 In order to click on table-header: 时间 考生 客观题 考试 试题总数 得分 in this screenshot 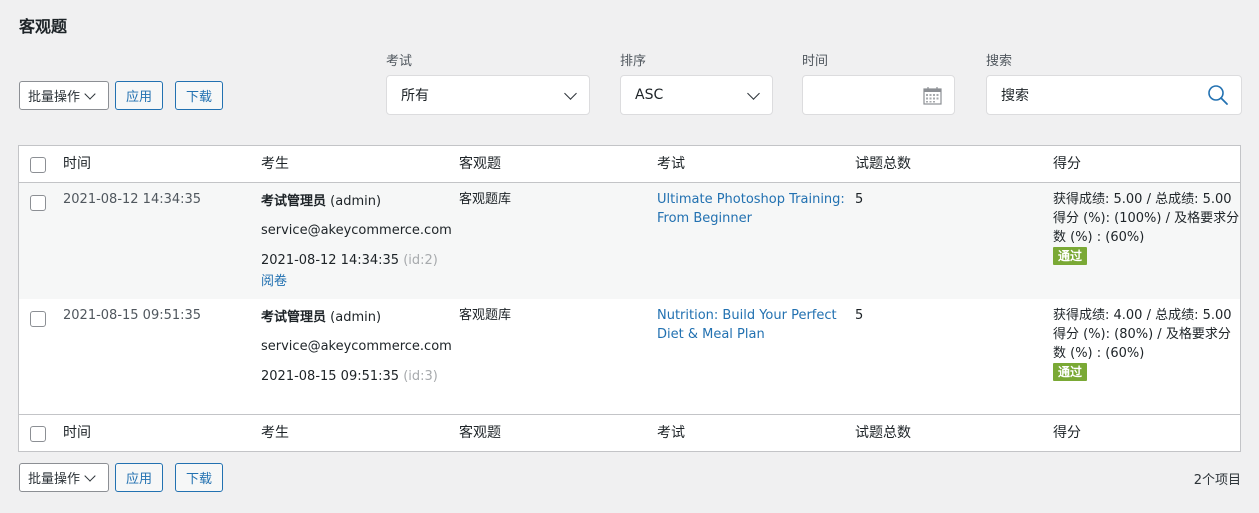, I will do `click(629, 164)`.